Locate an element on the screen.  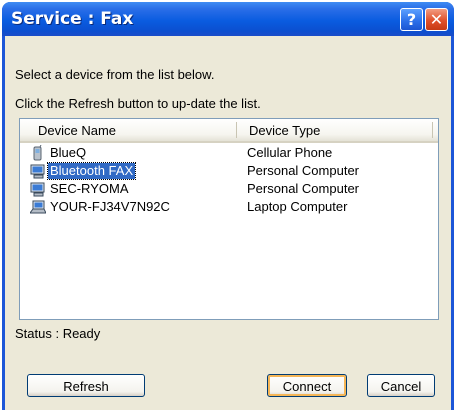
laptop-icon is located at coordinates (38, 207).